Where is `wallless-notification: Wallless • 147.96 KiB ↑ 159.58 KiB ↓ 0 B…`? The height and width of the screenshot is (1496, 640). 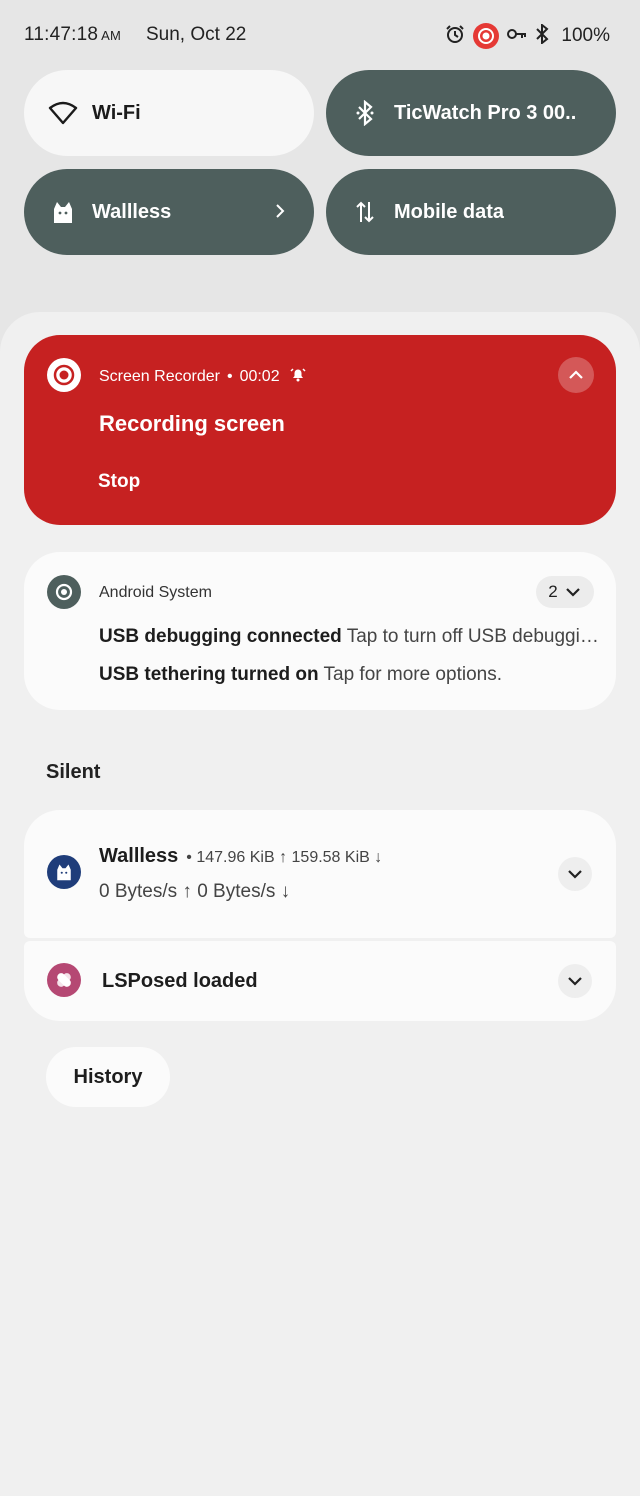
wallless-notification: Wallless • 147.96 KiB ↑ 159.58 KiB ↓ 0 B… is located at coordinates (320, 874).